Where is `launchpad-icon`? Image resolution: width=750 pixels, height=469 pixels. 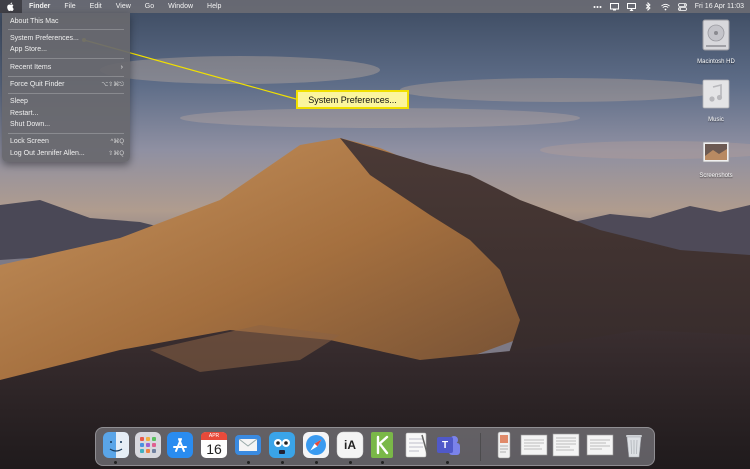
launchpad-icon is located at coordinates (148, 445).